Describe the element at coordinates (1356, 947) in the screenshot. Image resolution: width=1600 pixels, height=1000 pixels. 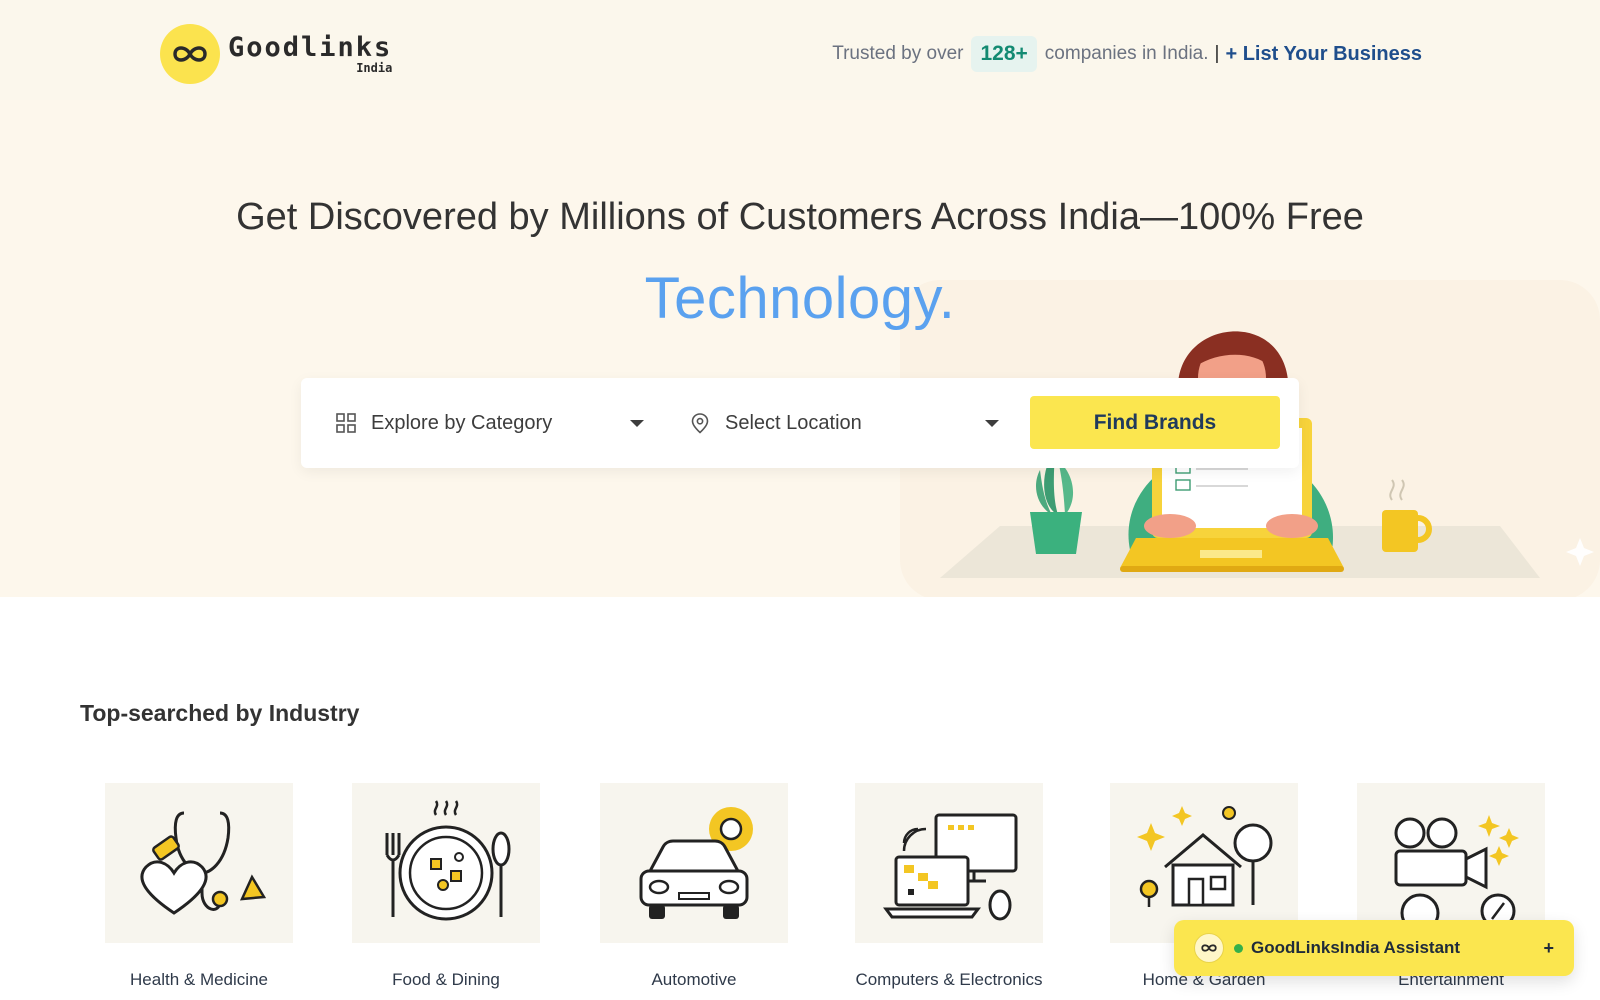
I see `assistant-name: GoodLinksIndia Assistant` at that location.